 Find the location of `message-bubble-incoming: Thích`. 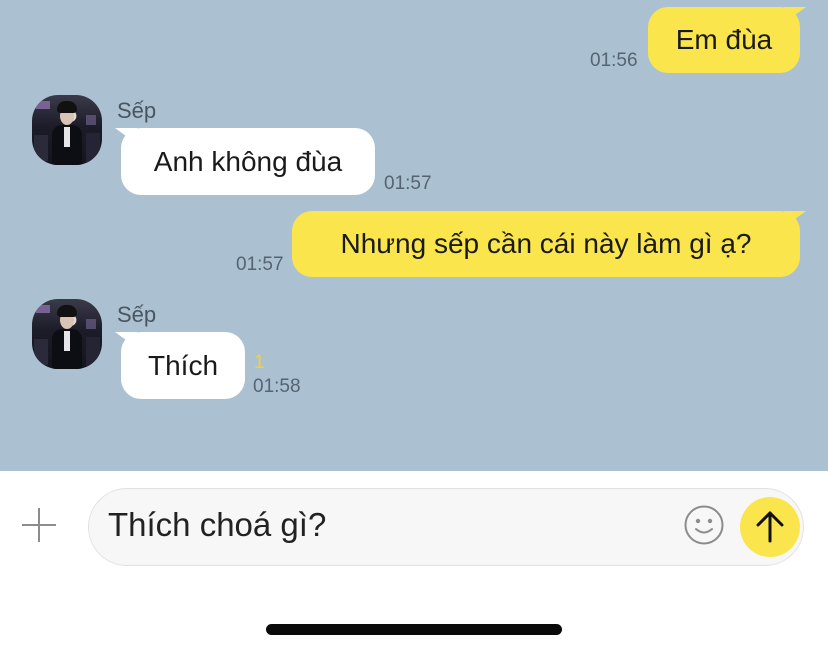

message-bubble-incoming: Thích is located at coordinates (183, 365).